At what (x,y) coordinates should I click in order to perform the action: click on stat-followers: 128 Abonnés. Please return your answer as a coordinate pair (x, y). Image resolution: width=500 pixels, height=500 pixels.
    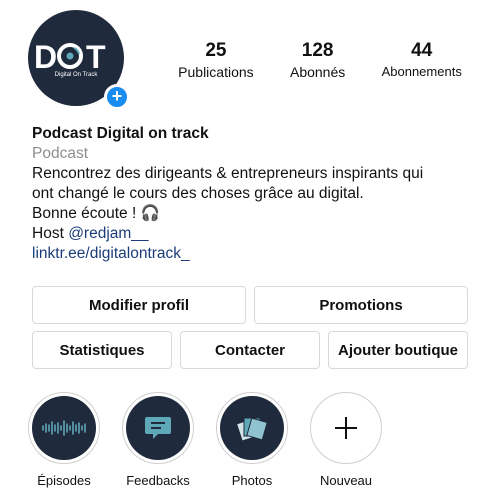
    Looking at the image, I should click on (317, 60).